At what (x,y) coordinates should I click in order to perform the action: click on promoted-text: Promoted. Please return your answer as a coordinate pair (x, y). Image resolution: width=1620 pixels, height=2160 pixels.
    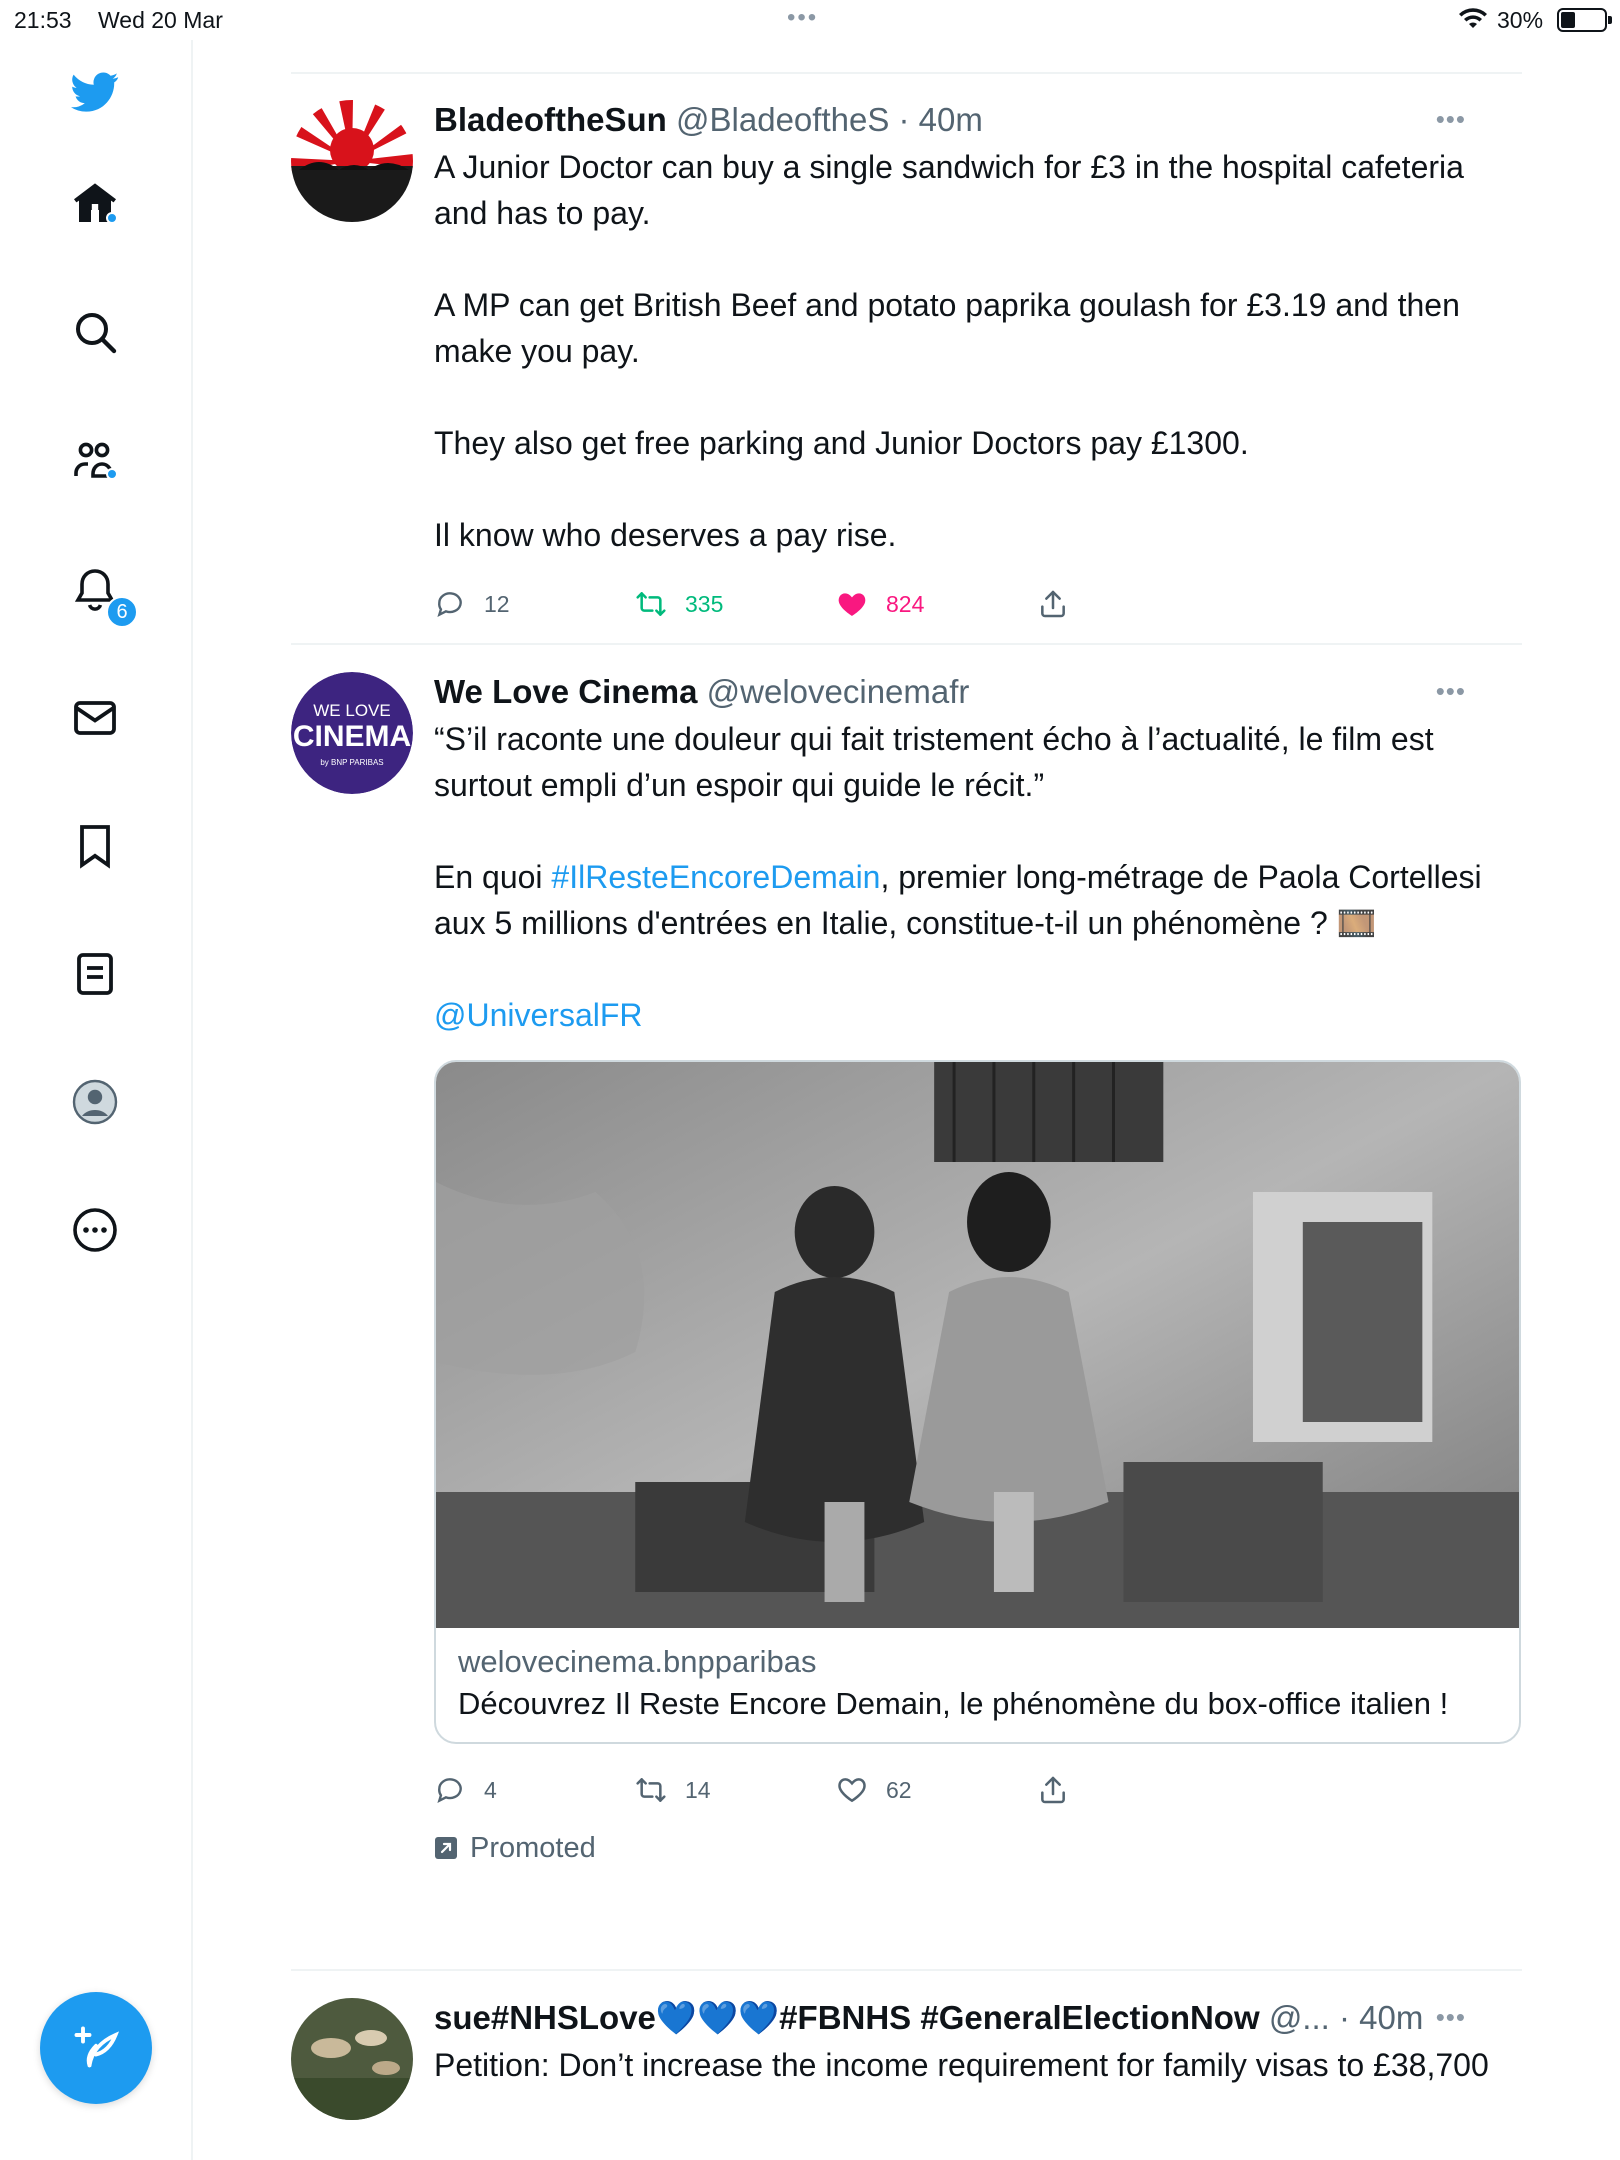
    Looking at the image, I should click on (533, 1847).